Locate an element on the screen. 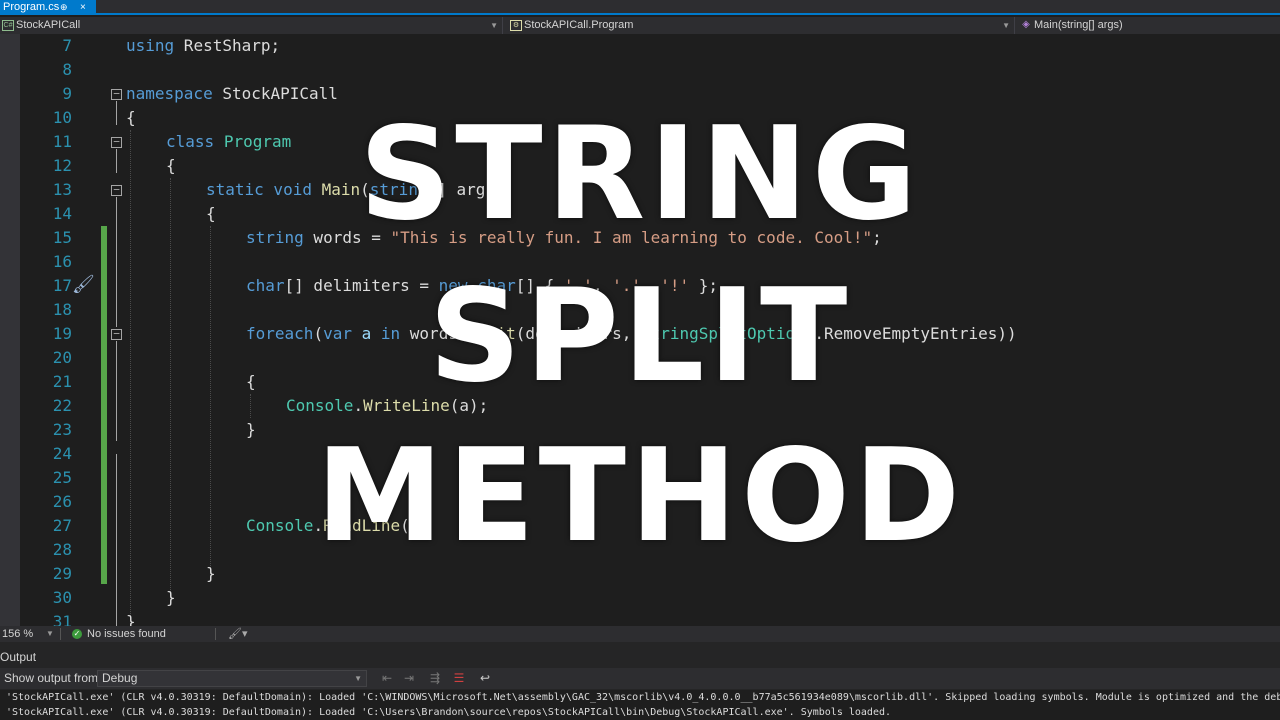 Image resolution: width=1280 pixels, height=720 pixels. code-text: }; is located at coordinates (704, 285).